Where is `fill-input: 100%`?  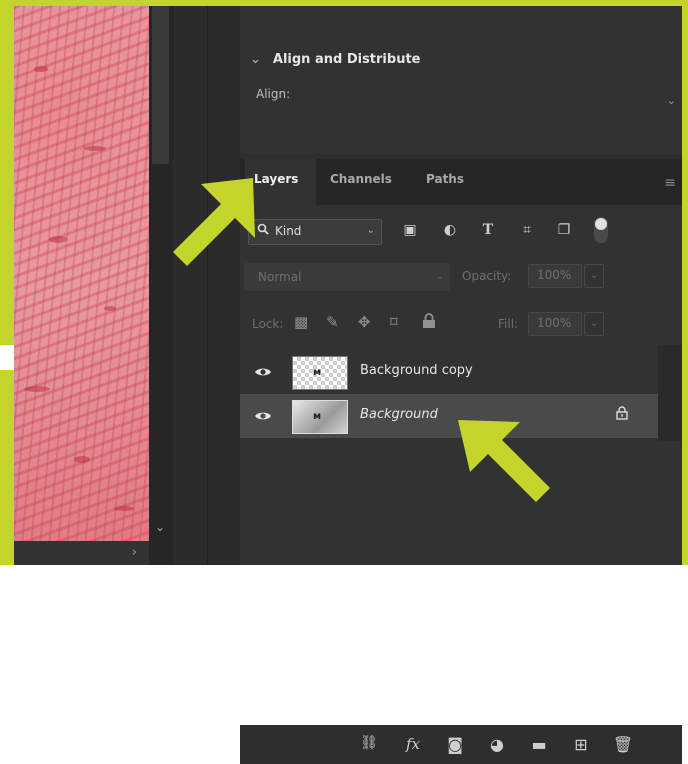
fill-input: 100% is located at coordinates (555, 324).